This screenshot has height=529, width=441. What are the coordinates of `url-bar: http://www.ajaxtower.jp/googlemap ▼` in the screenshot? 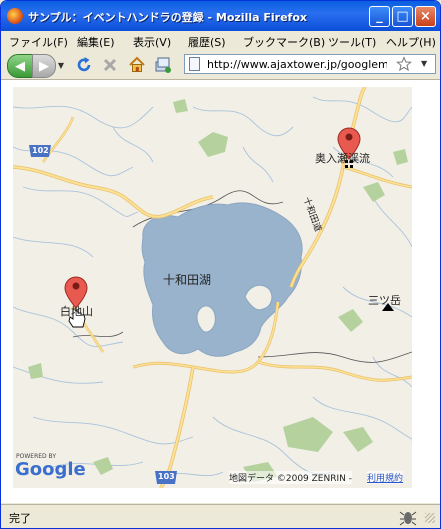 It's located at (310, 64).